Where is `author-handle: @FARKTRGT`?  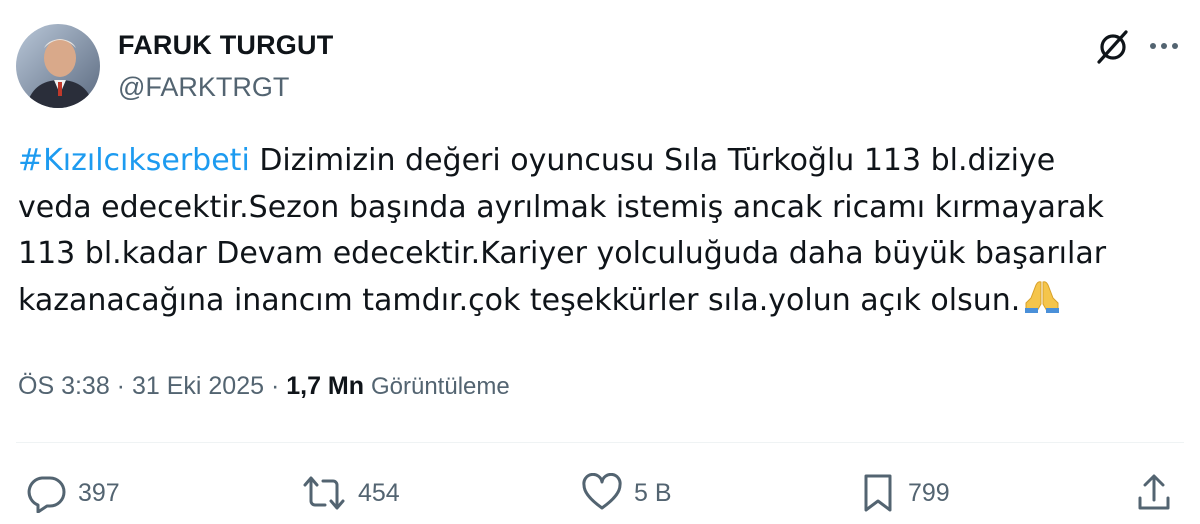
author-handle: @FARKTRGT is located at coordinates (203, 87).